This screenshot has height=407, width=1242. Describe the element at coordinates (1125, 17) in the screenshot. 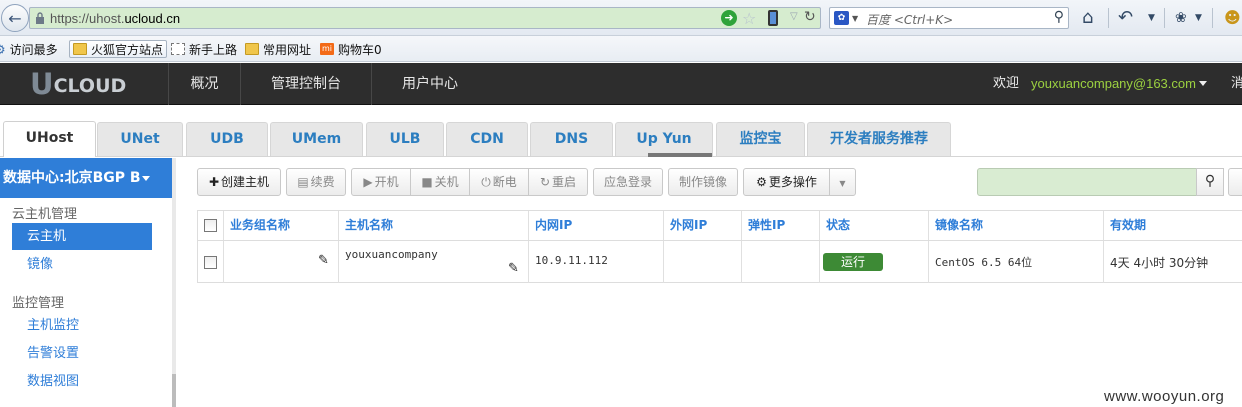

I see `undo-arrow-icon: ↶` at that location.